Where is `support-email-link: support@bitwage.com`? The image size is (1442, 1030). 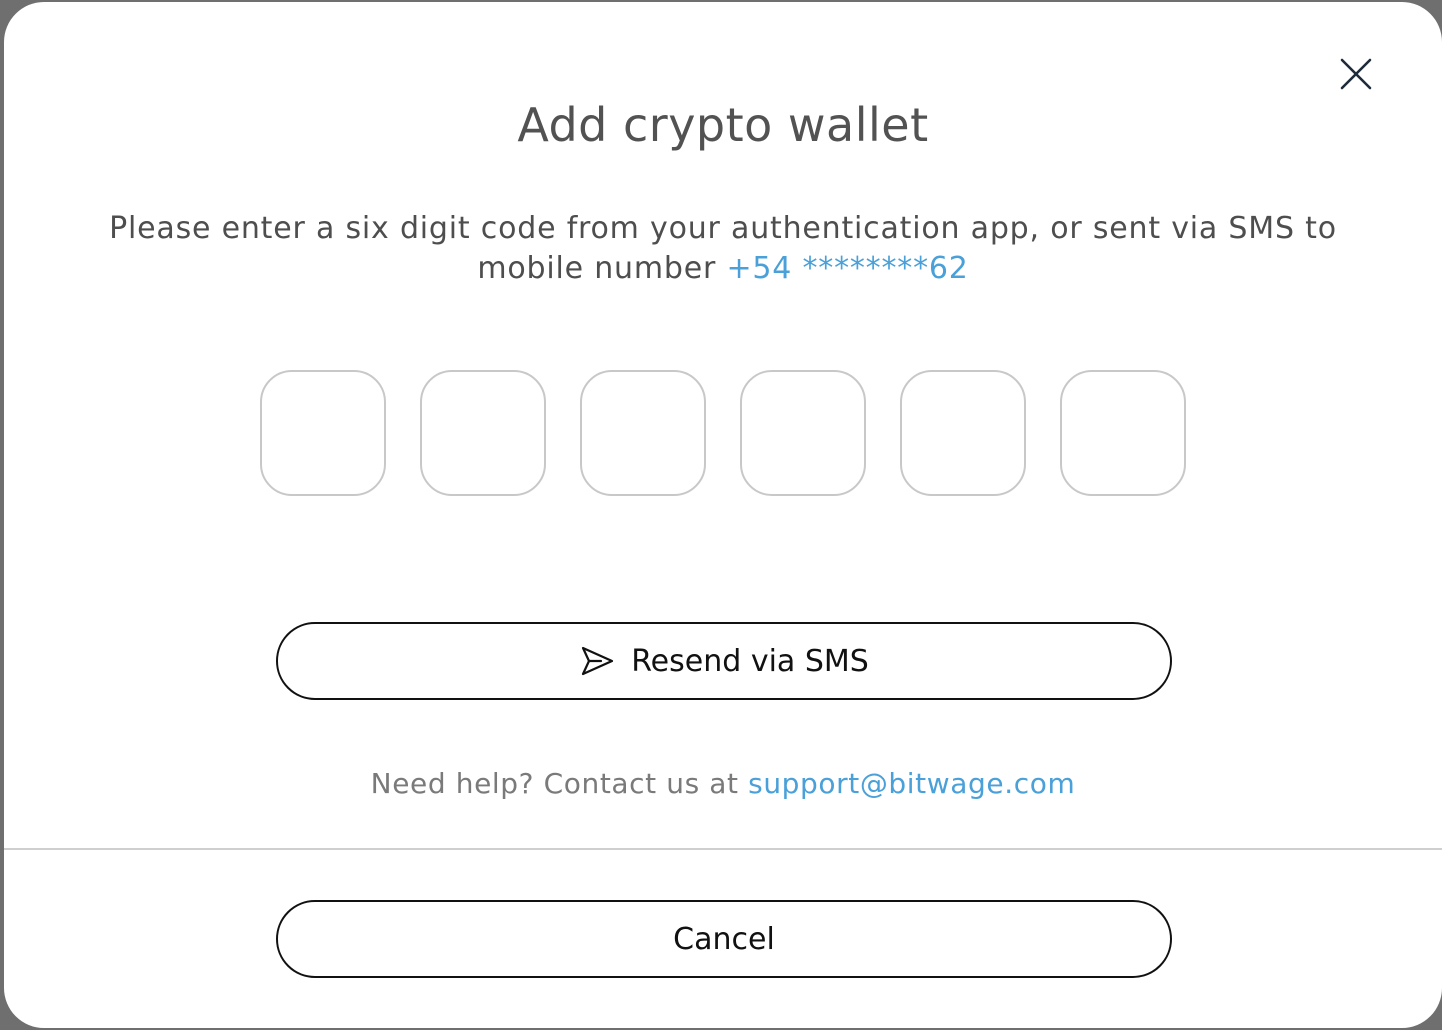
support-email-link: support@bitwage.com is located at coordinates (911, 783).